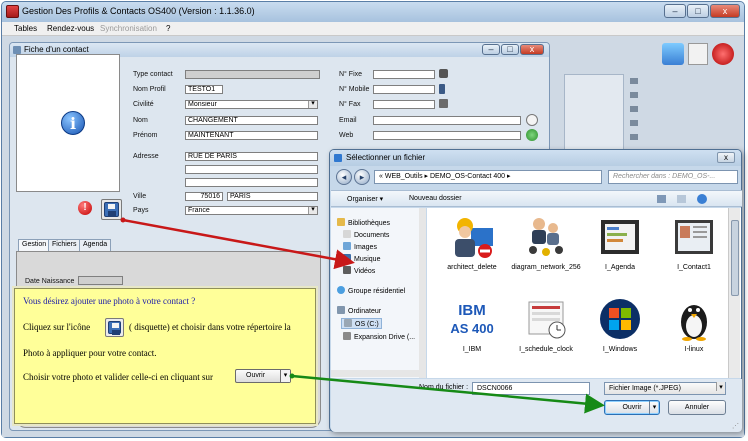 The height and width of the screenshot is (441, 748). What do you see at coordinates (252, 74) in the screenshot?
I see `type-contact-field` at bounding box center [252, 74].